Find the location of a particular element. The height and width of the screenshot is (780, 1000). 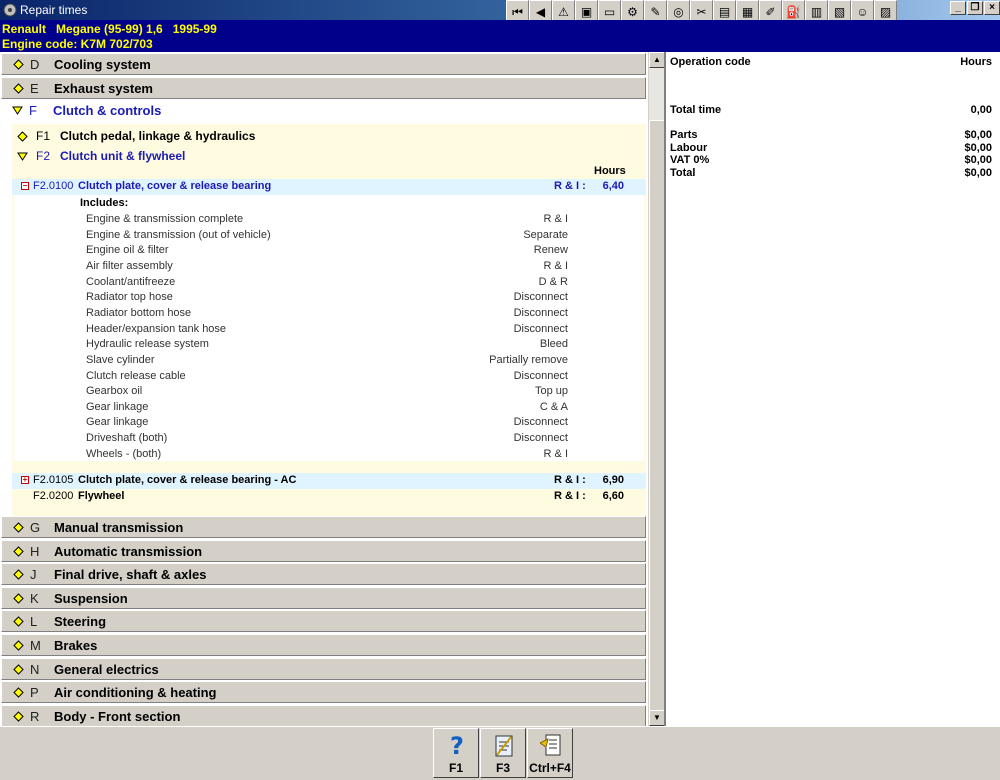

include-item: Wheels - (both) is located at coordinates (124, 453).